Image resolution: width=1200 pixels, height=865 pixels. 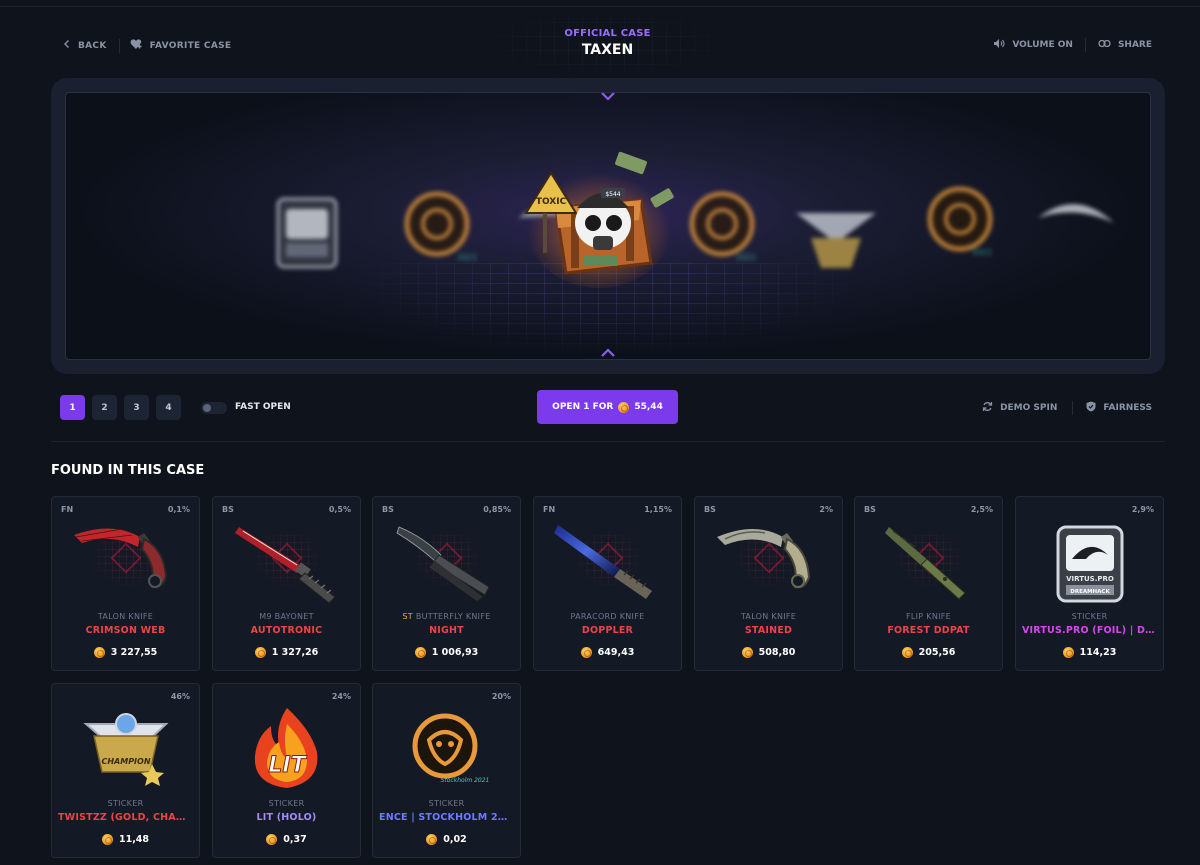 I want to click on item-name: VIRTUS.PRO (FOIL) | DREAMHACK, so click(x=1089, y=630).